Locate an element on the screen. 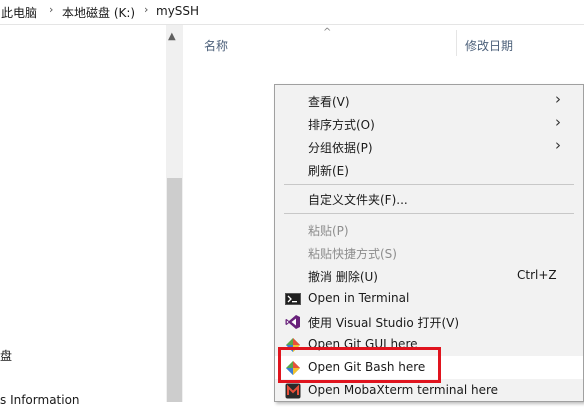  menu-item-paste: 粘贴(P) is located at coordinates (328, 231).